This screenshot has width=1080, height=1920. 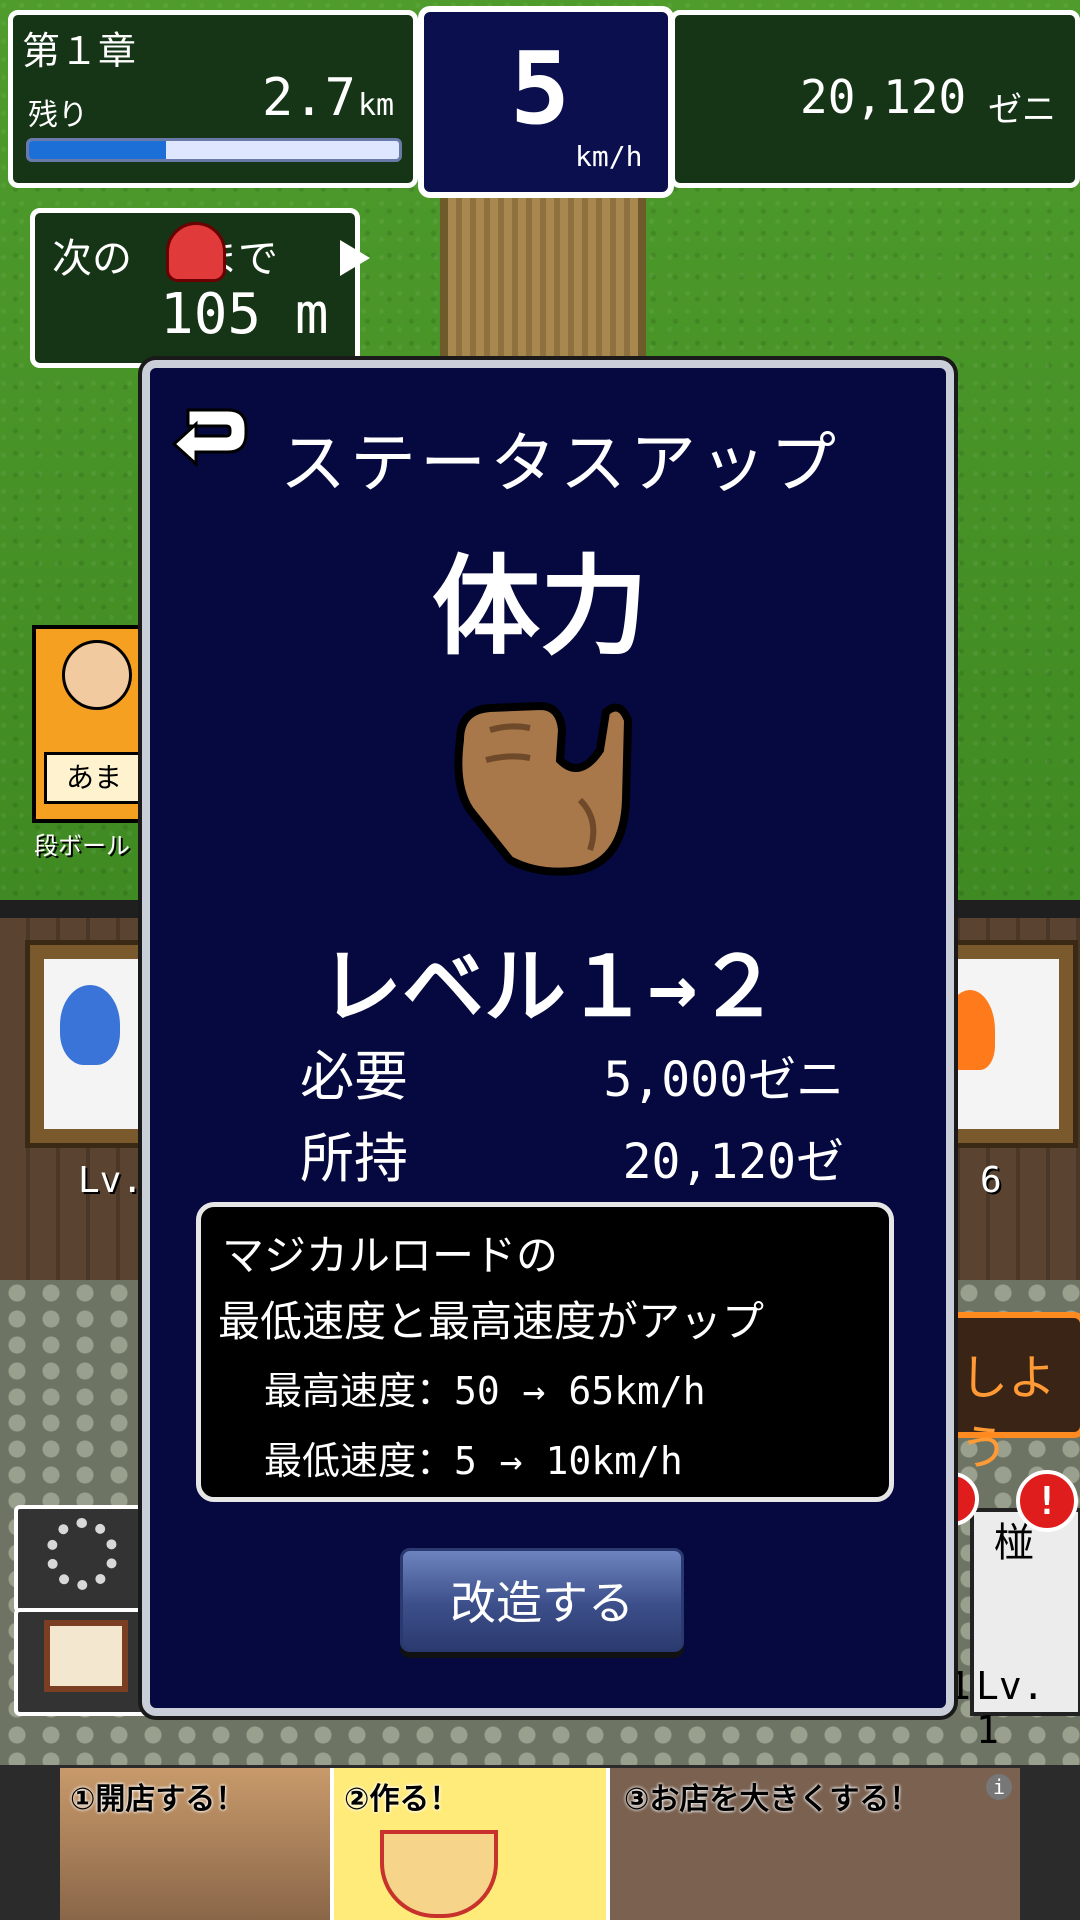 I want to click on character-name: 段ボール, so click(x=82, y=846).